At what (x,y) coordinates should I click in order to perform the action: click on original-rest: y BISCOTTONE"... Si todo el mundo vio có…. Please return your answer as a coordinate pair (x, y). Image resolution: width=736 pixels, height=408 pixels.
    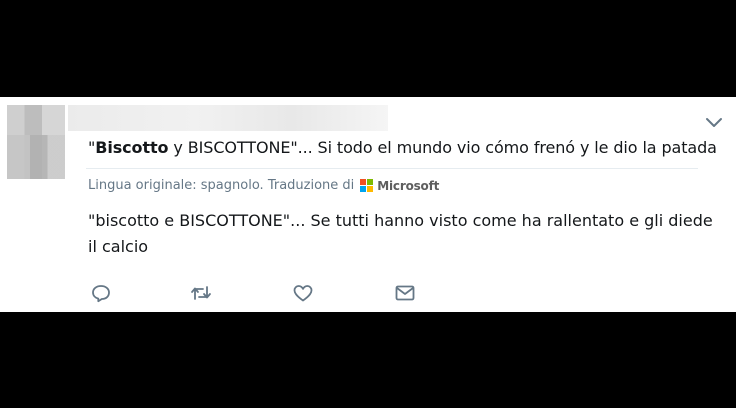
    Looking at the image, I should click on (442, 147).